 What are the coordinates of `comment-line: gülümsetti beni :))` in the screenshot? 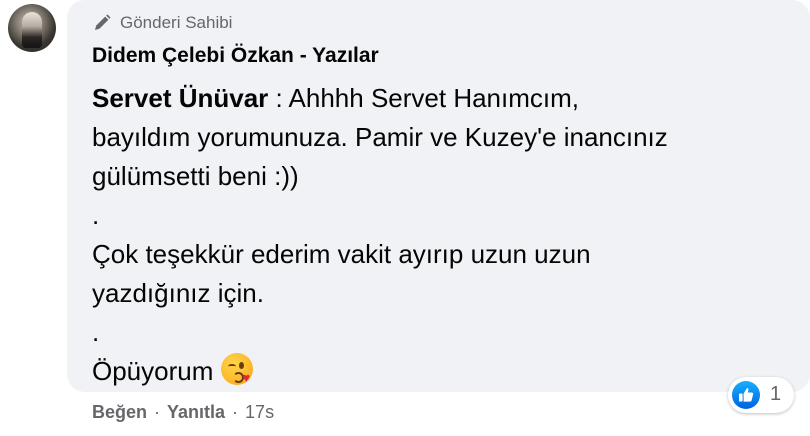 It's located at (195, 176).